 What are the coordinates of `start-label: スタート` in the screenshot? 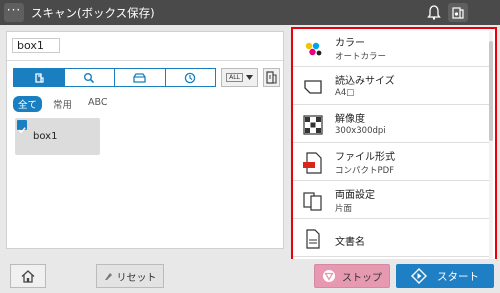 It's located at (458, 276).